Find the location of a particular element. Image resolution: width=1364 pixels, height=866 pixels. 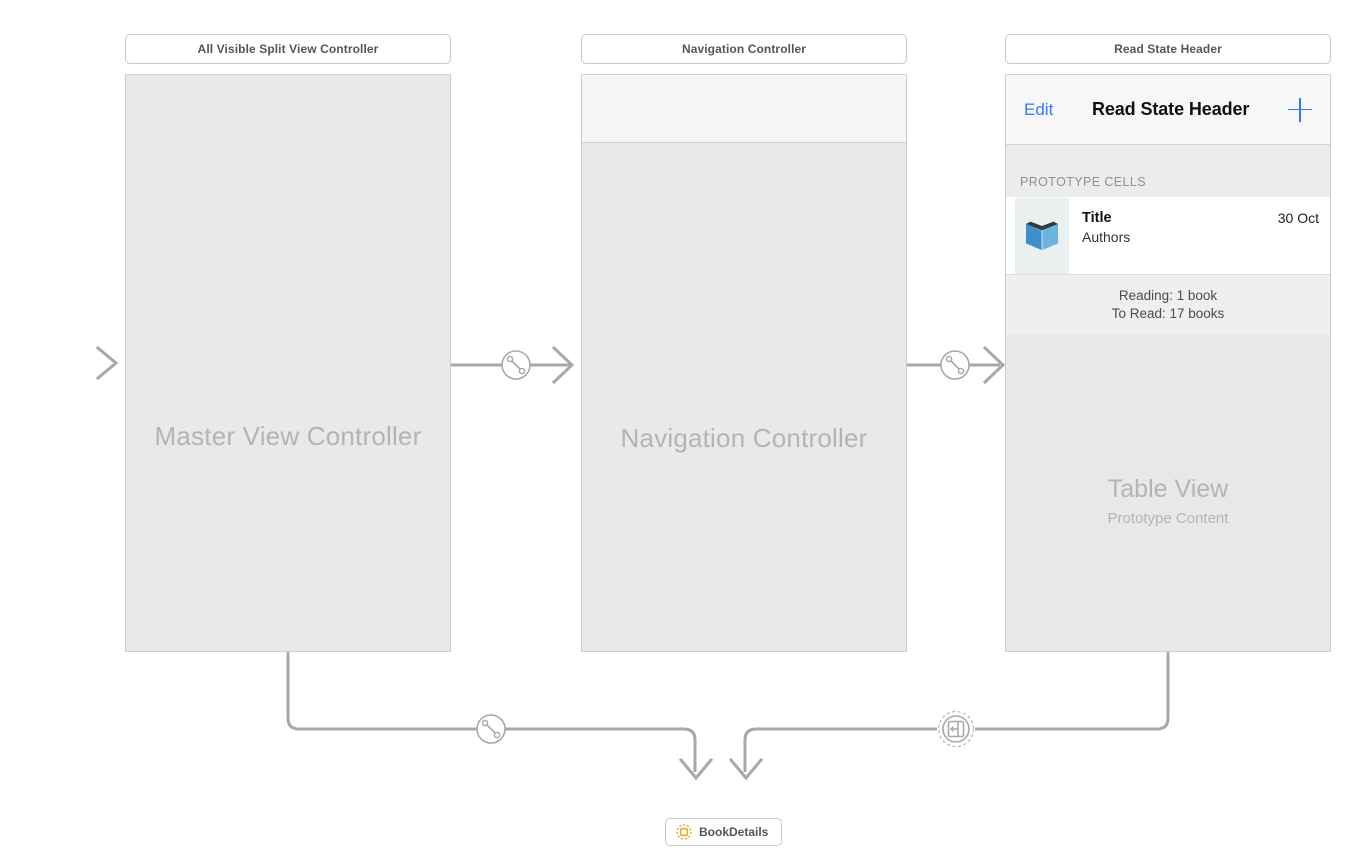

show-detail-segue-icon is located at coordinates (956, 729).